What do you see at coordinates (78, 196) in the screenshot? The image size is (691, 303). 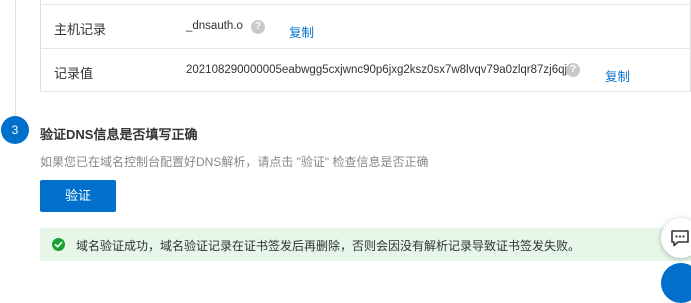 I see `verify-button: 验证` at bounding box center [78, 196].